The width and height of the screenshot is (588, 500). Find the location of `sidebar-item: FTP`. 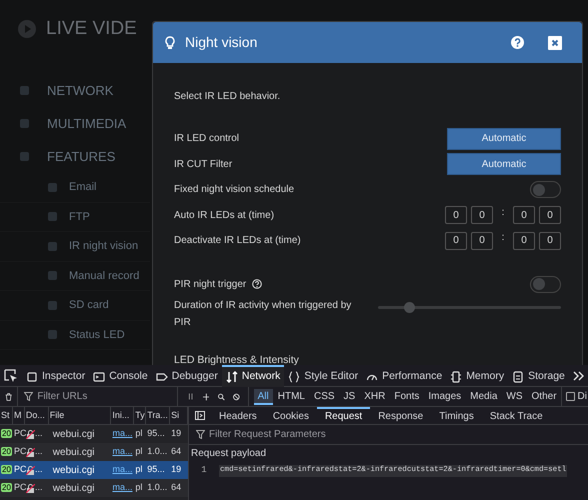

sidebar-item: FTP is located at coordinates (79, 216).